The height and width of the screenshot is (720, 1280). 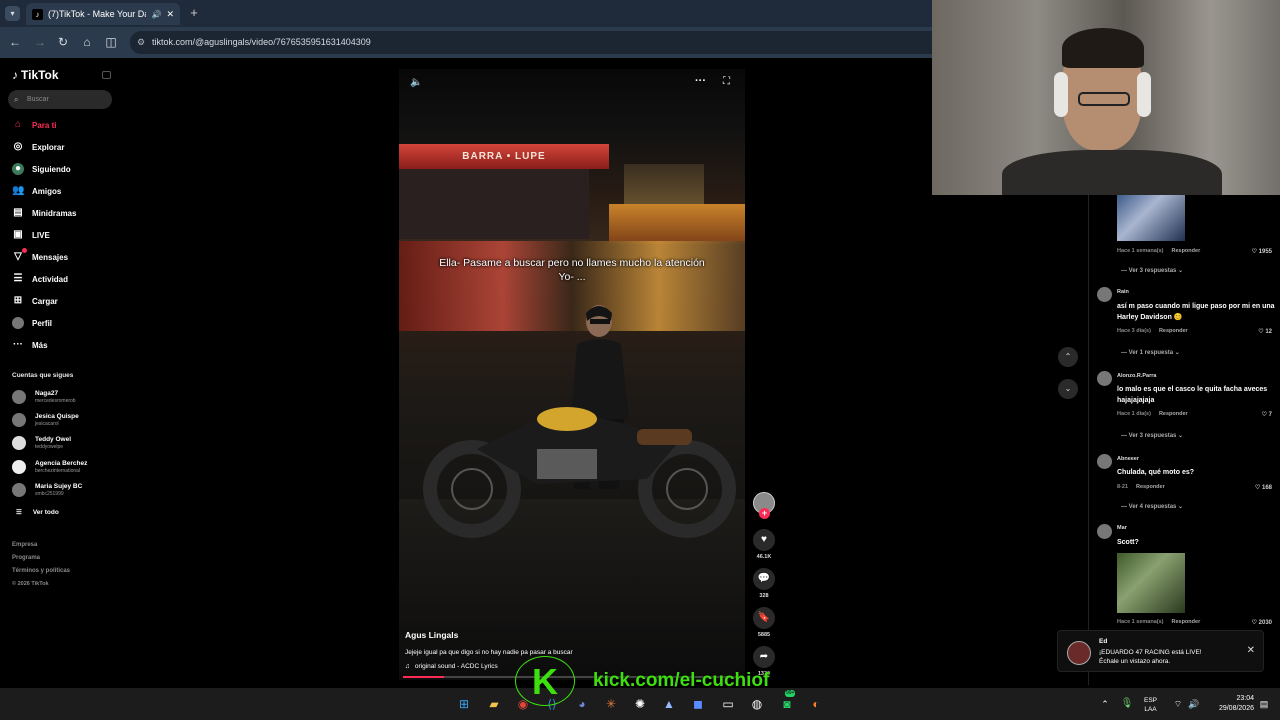 I want to click on nav-amigos: 👥 Amigos, so click(x=36, y=191).